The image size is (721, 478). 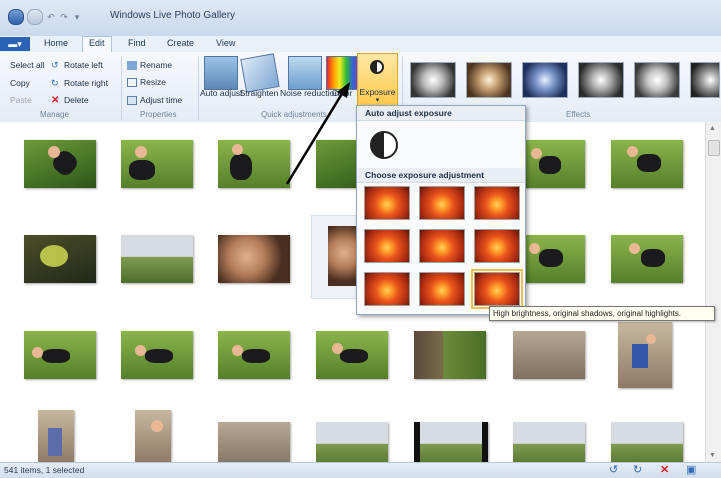 What do you see at coordinates (377, 79) in the screenshot?
I see `exposure-button: Exposure ▾` at bounding box center [377, 79].